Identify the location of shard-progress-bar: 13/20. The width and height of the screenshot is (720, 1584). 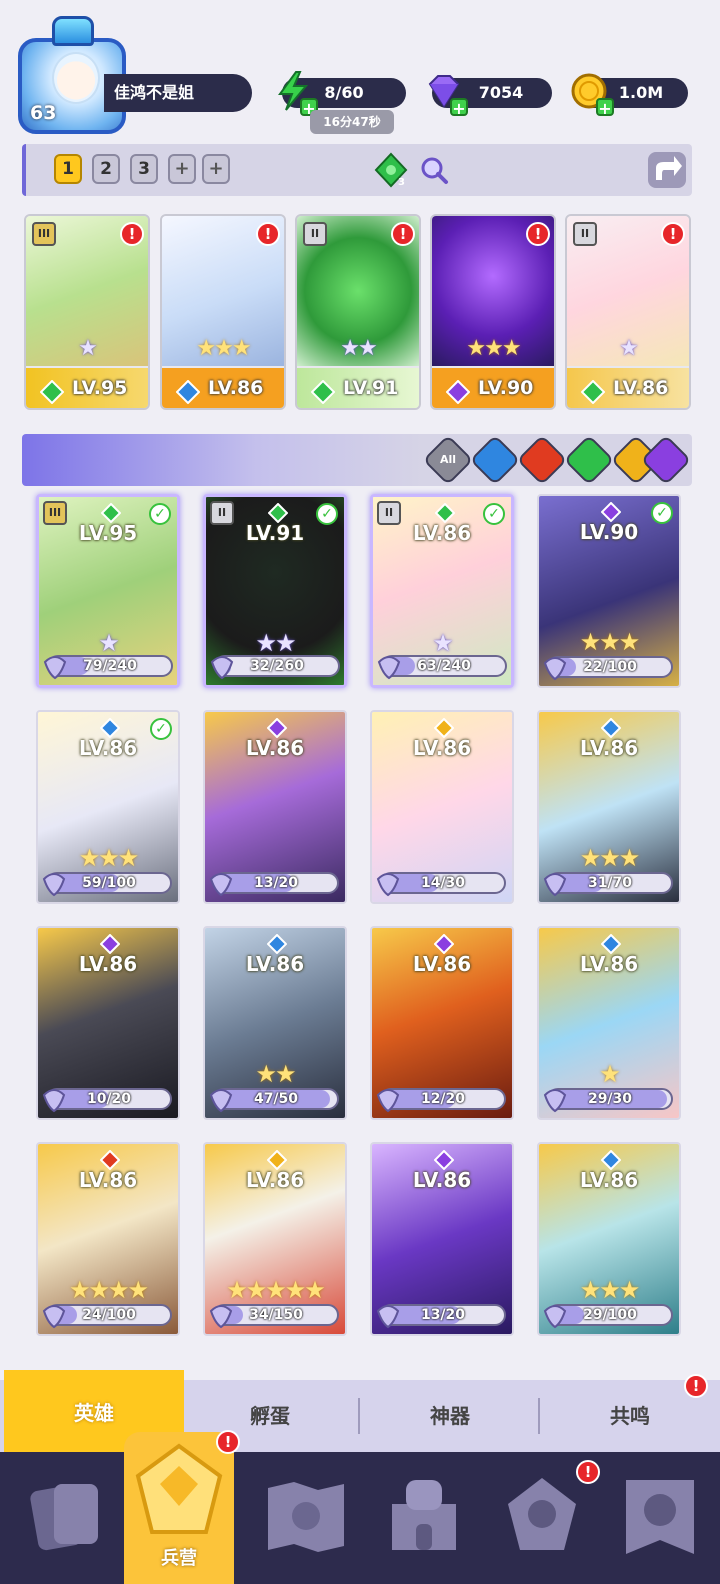
(441, 1316).